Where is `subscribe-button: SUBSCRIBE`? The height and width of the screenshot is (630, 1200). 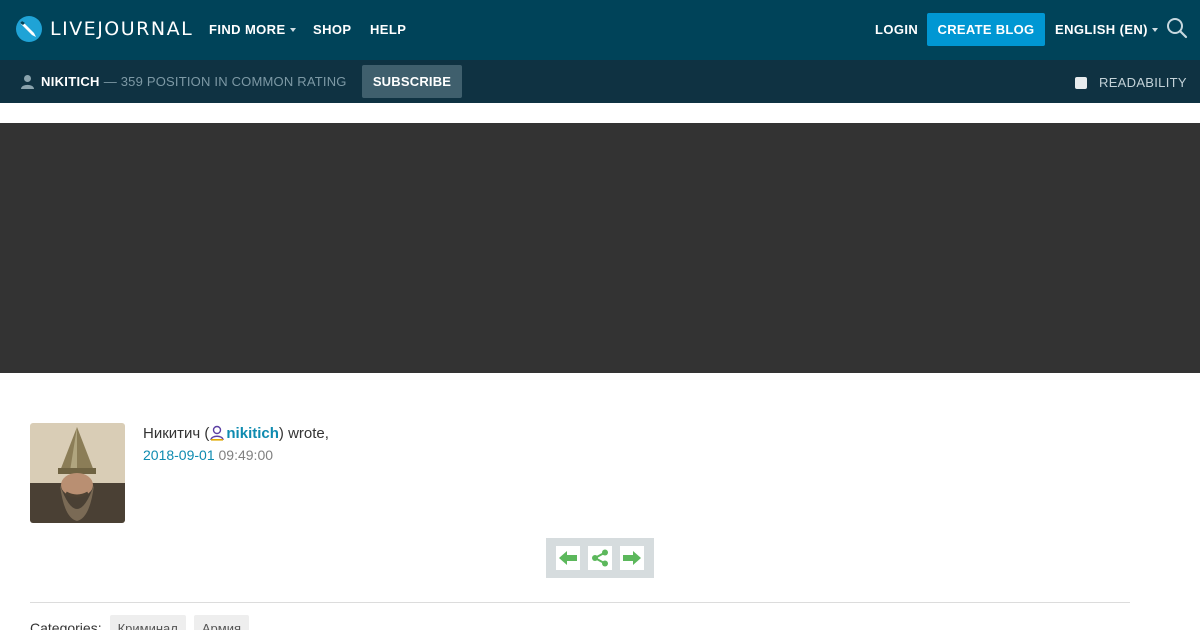 subscribe-button: SUBSCRIBE is located at coordinates (412, 81).